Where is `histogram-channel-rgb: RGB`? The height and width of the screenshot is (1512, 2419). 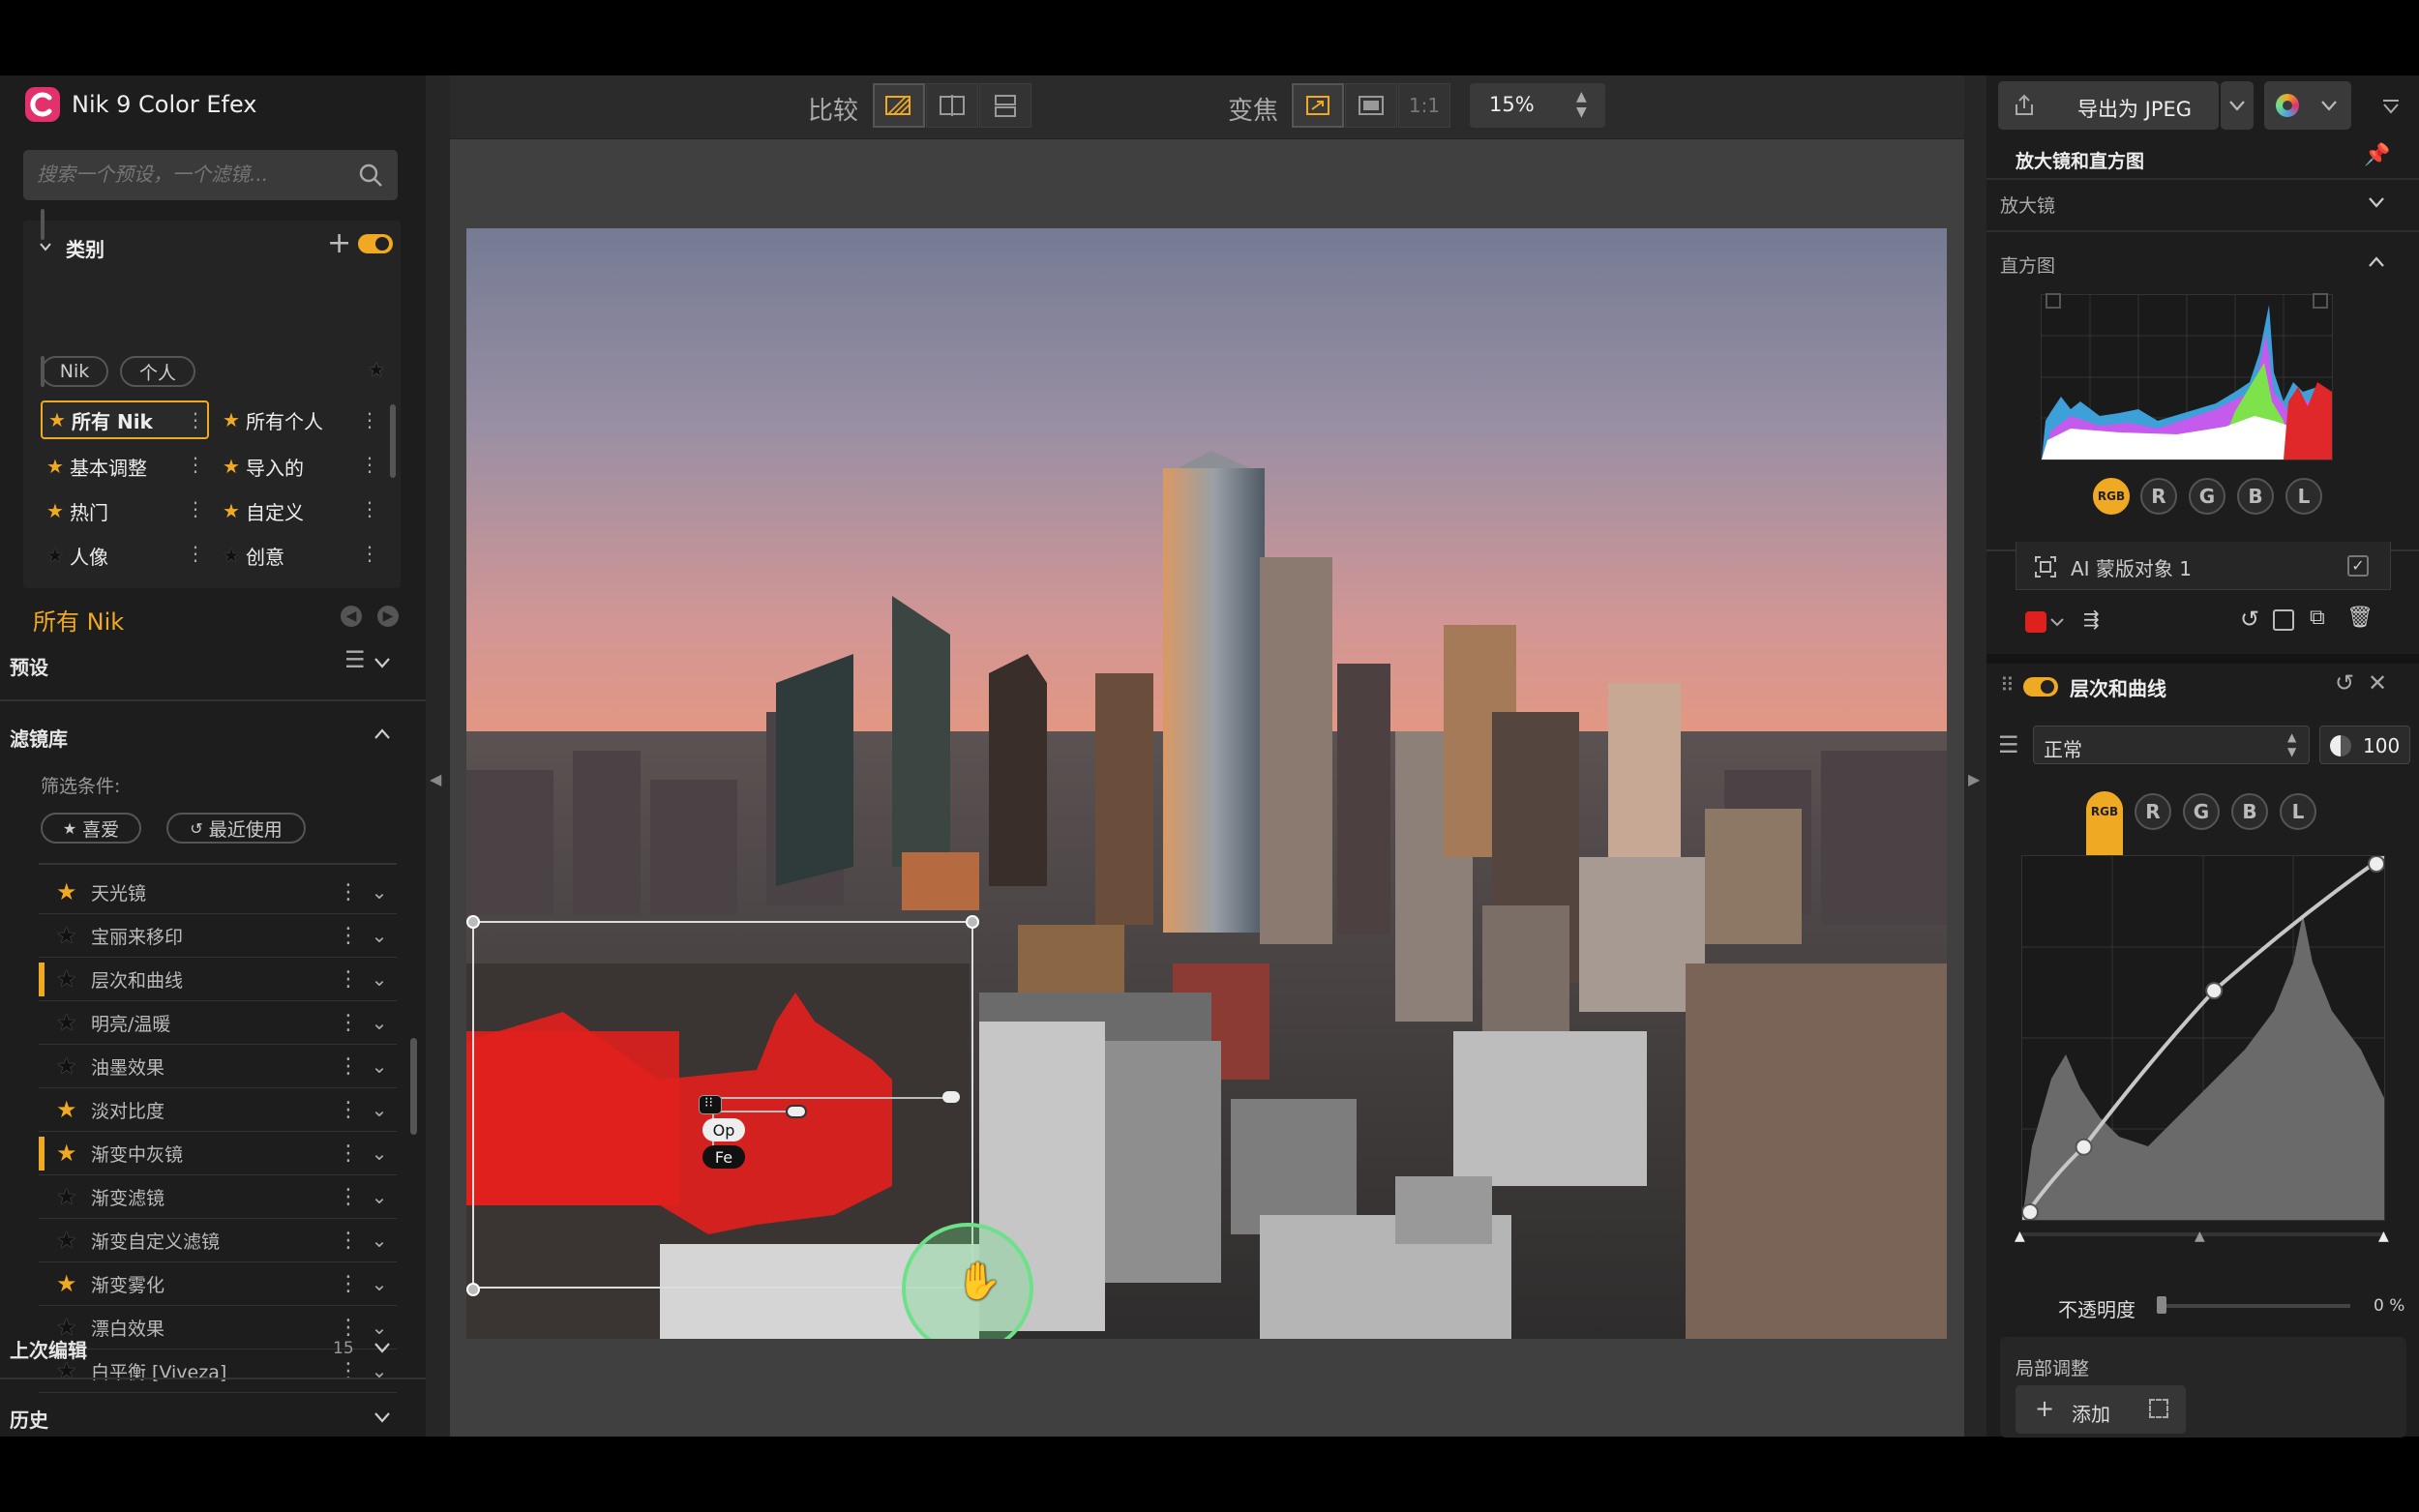
histogram-channel-rgb: RGB is located at coordinates (2111, 497).